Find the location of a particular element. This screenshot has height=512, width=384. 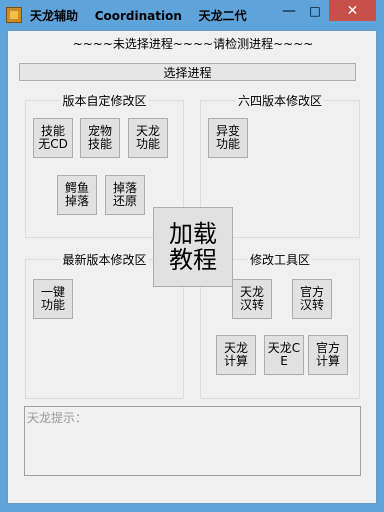

group-v64-title: 六四版本修改区 is located at coordinates (279, 101).